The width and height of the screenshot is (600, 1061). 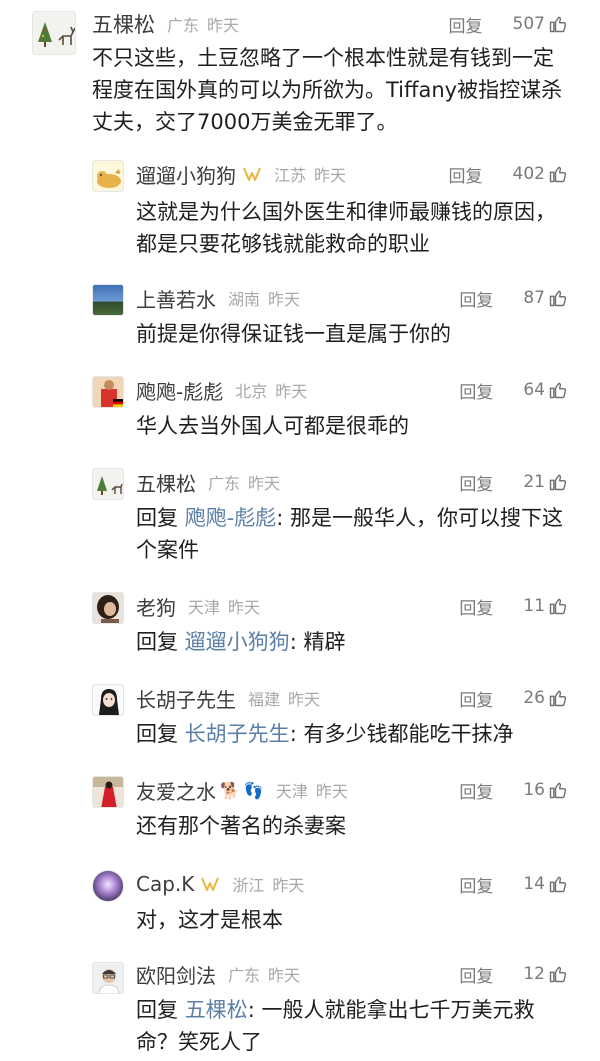 What do you see at coordinates (513, 884) in the screenshot?
I see `comment-actions: 回复 14` at bounding box center [513, 884].